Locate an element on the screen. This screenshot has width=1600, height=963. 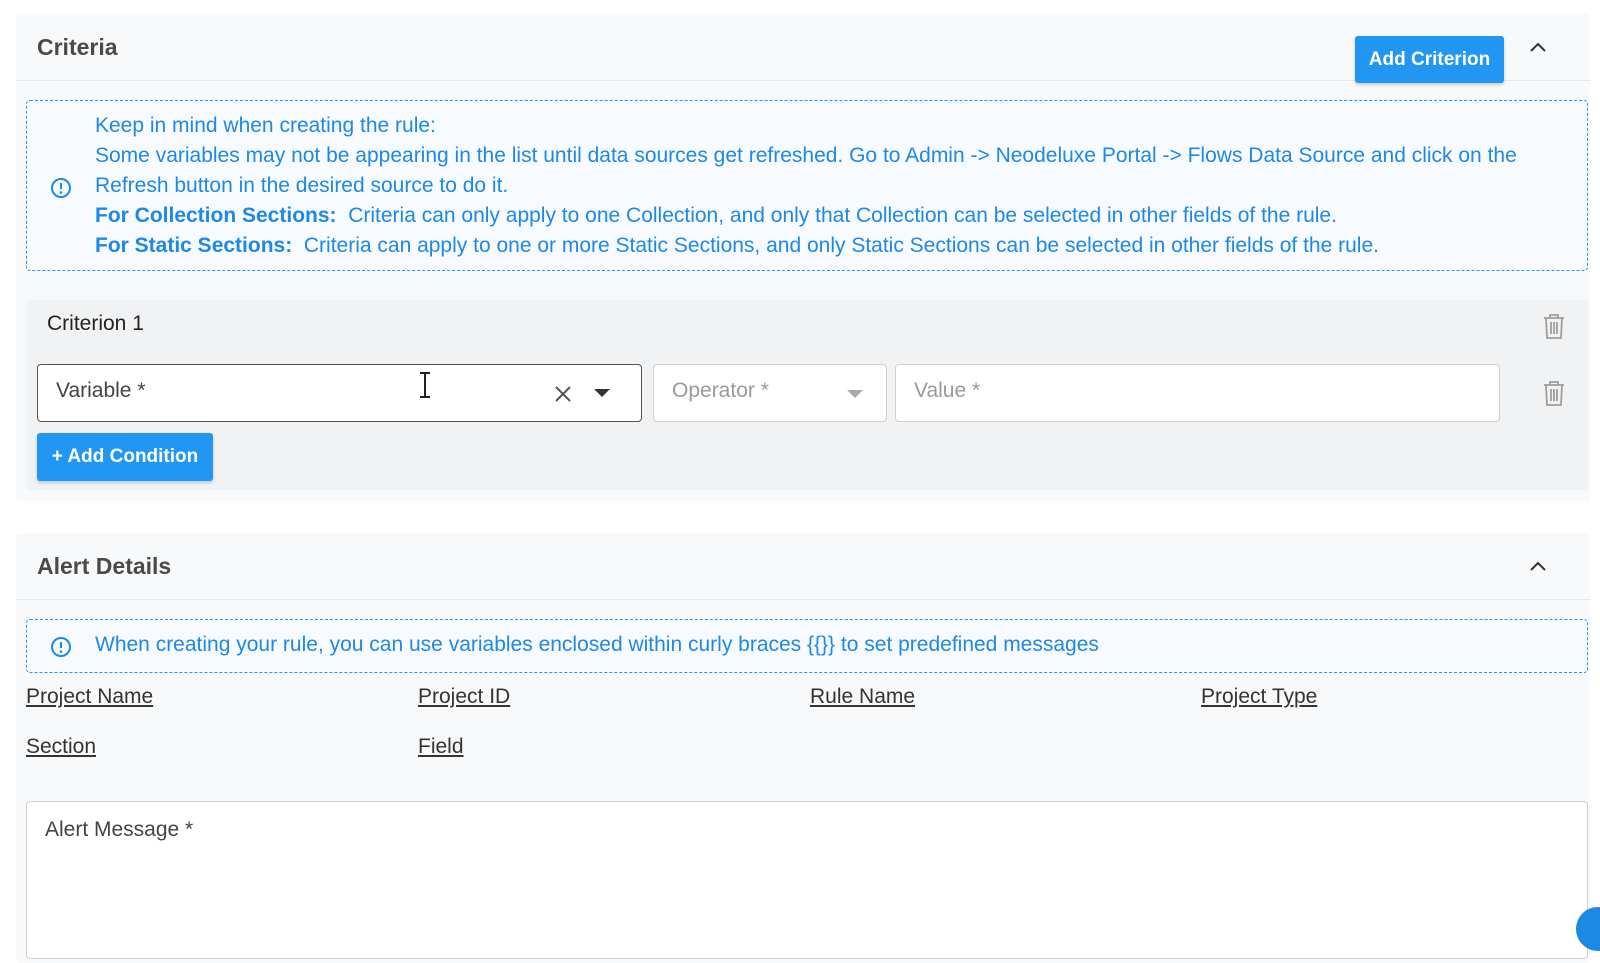
criterion-title: Criterion 1 is located at coordinates (95, 323).